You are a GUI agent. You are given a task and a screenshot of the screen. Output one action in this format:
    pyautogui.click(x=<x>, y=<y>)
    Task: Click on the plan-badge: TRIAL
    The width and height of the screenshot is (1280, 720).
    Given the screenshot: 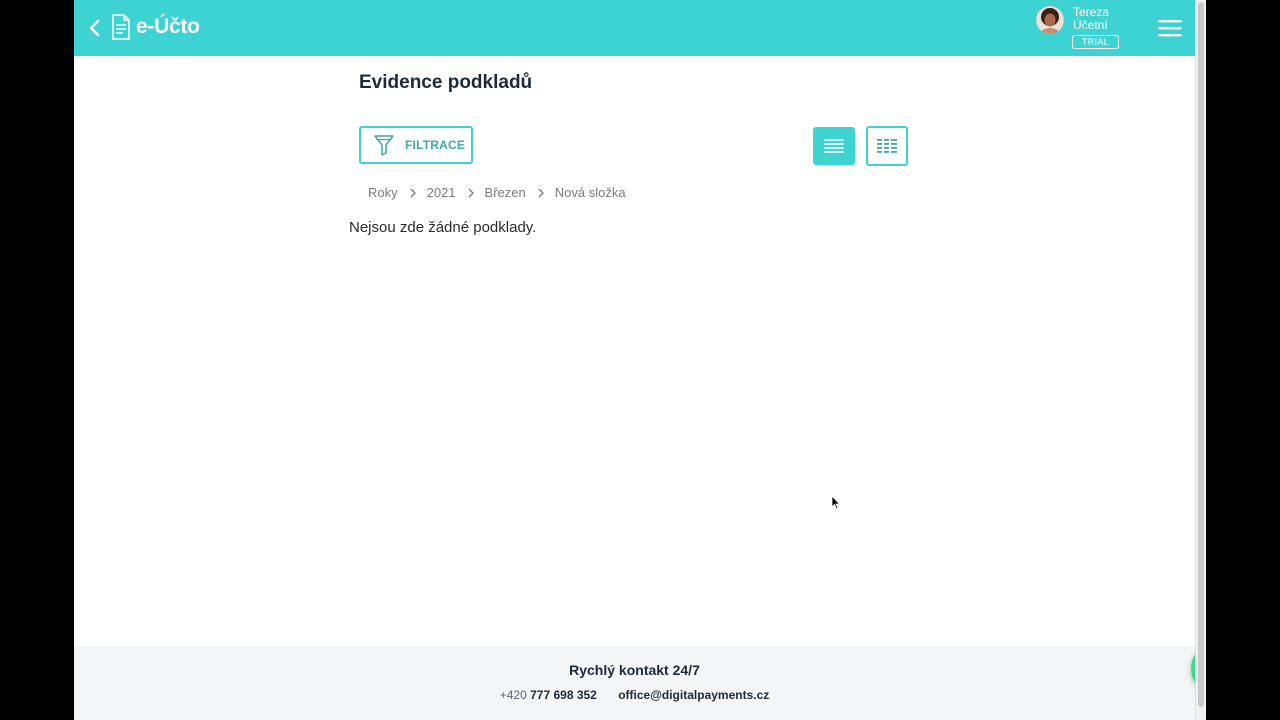 What is the action you would take?
    pyautogui.click(x=1096, y=42)
    